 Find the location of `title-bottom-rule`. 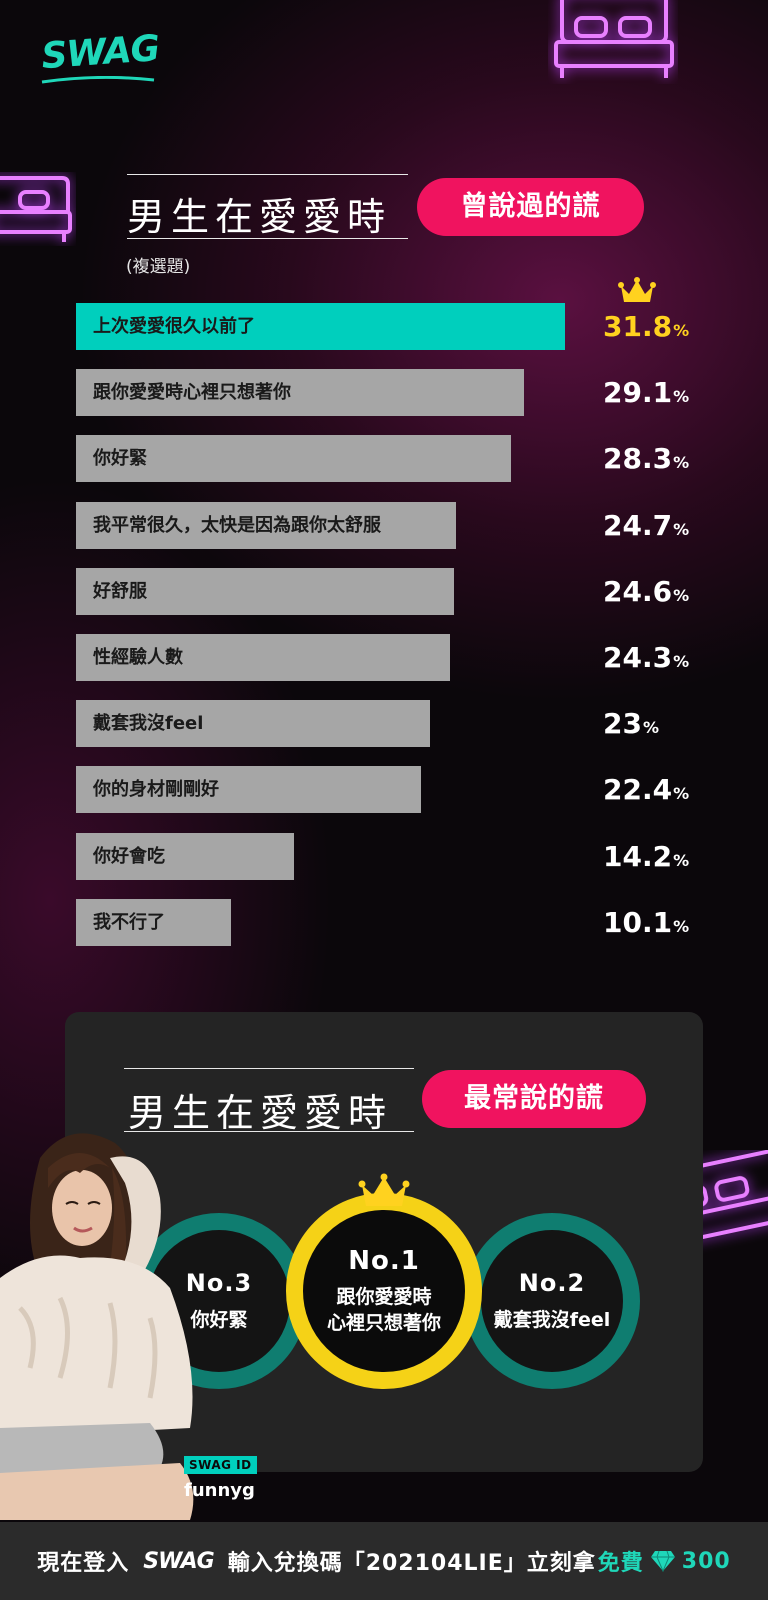

title-bottom-rule is located at coordinates (267, 238).